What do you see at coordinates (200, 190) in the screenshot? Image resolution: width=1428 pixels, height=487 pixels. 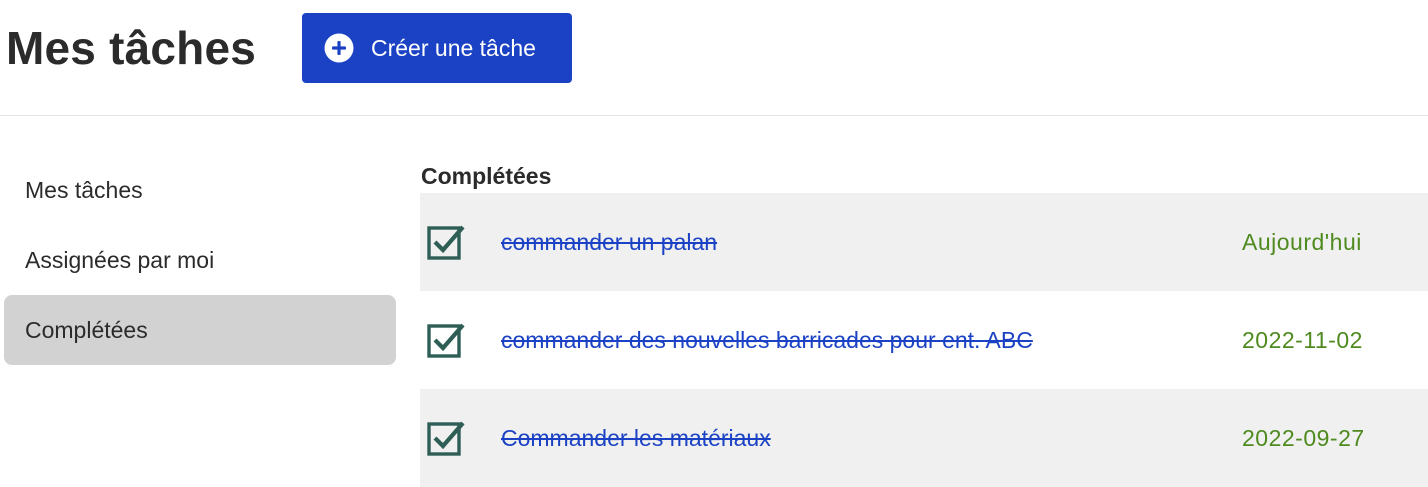 I see `sidebar-item-mes-taches: Mes tâches` at bounding box center [200, 190].